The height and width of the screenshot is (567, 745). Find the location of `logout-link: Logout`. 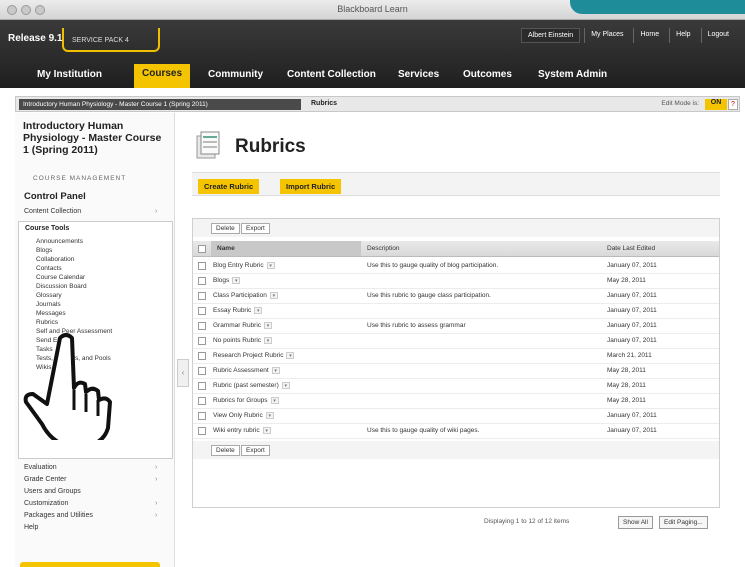

logout-link: Logout is located at coordinates (717, 35).